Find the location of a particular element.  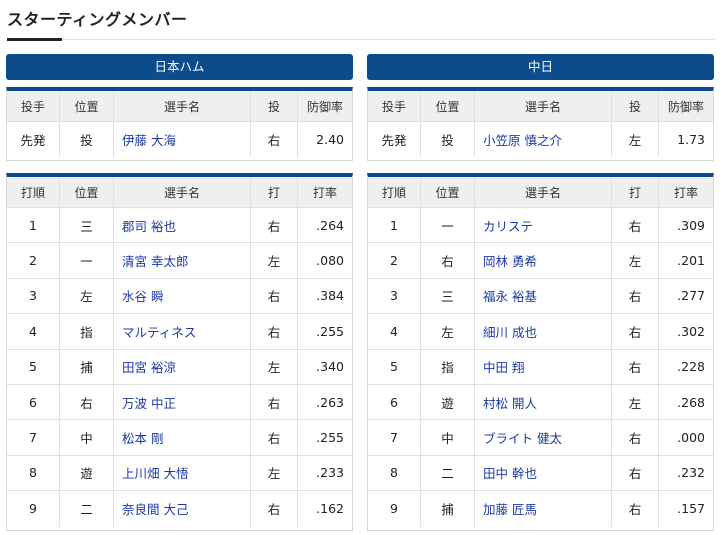

pitcher-name-link: 伊藤 大海 is located at coordinates (182, 139).